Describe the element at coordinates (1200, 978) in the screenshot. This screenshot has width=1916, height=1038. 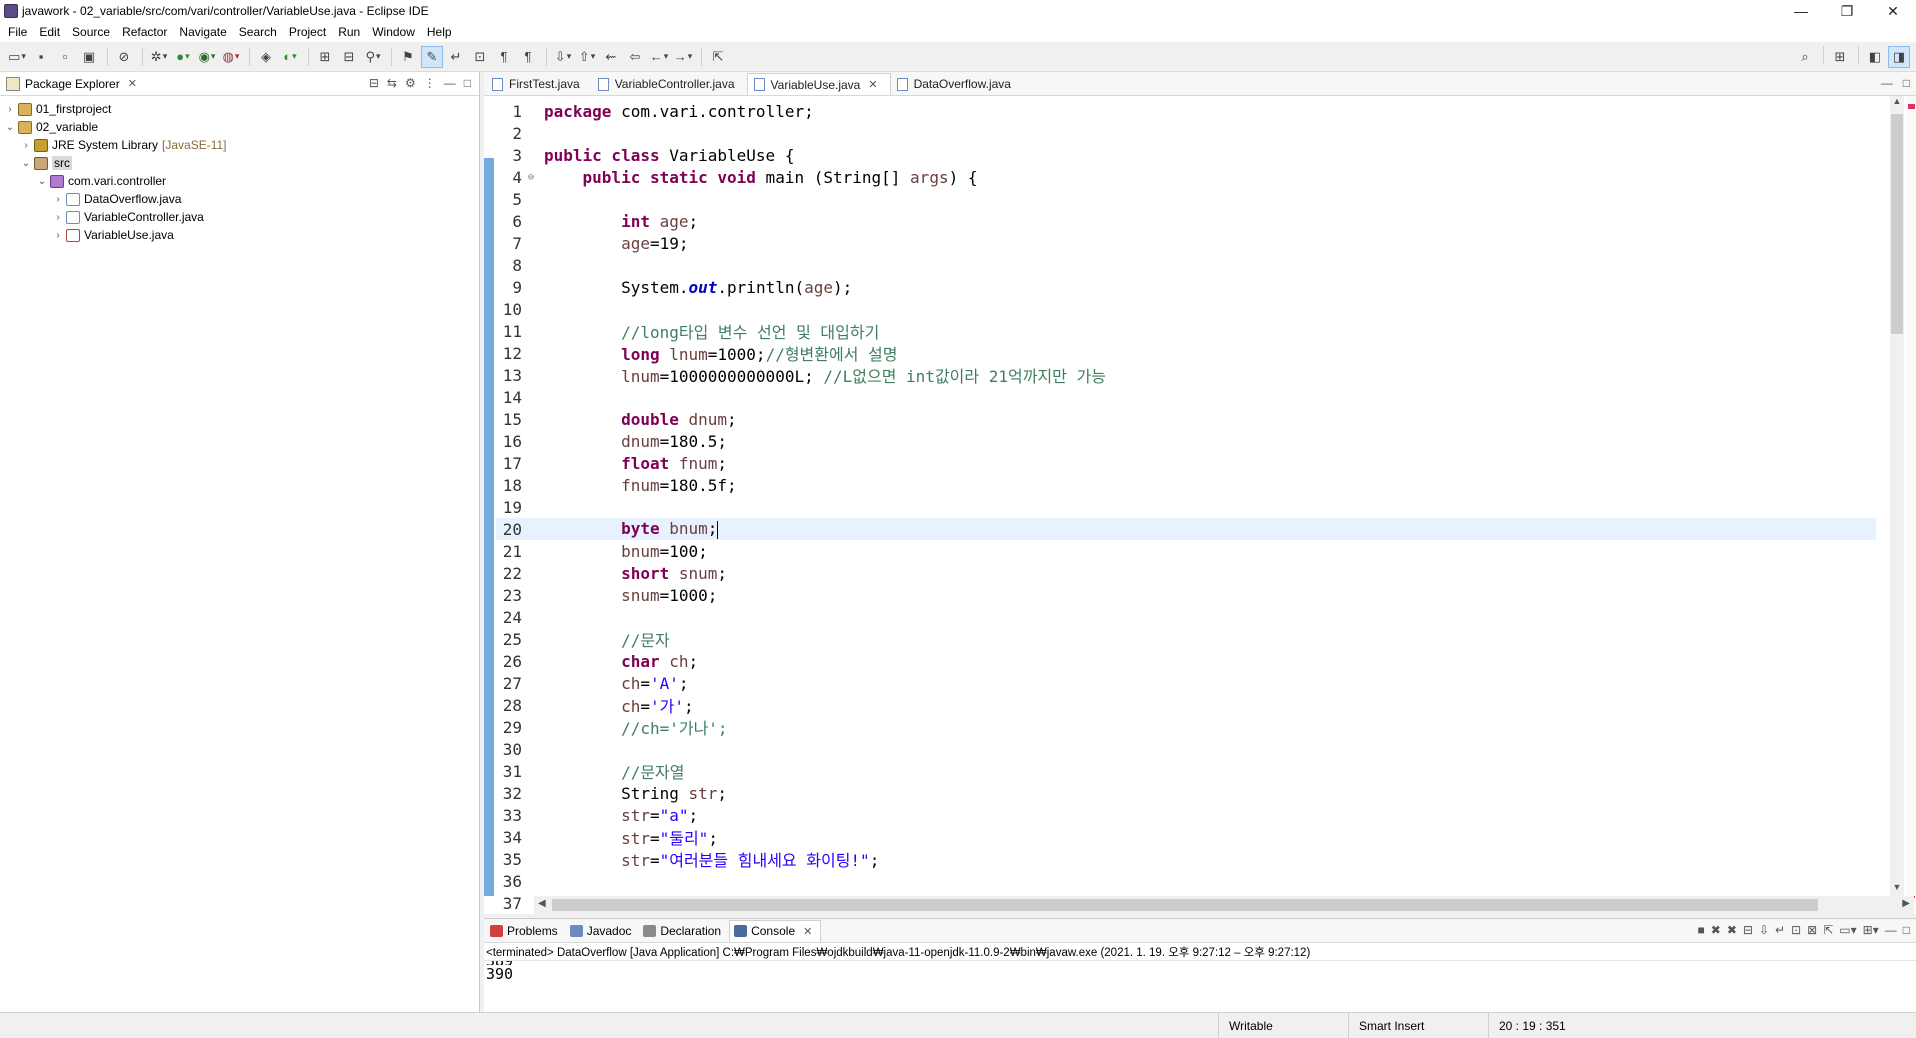
I see `console-output: 389 390` at that location.